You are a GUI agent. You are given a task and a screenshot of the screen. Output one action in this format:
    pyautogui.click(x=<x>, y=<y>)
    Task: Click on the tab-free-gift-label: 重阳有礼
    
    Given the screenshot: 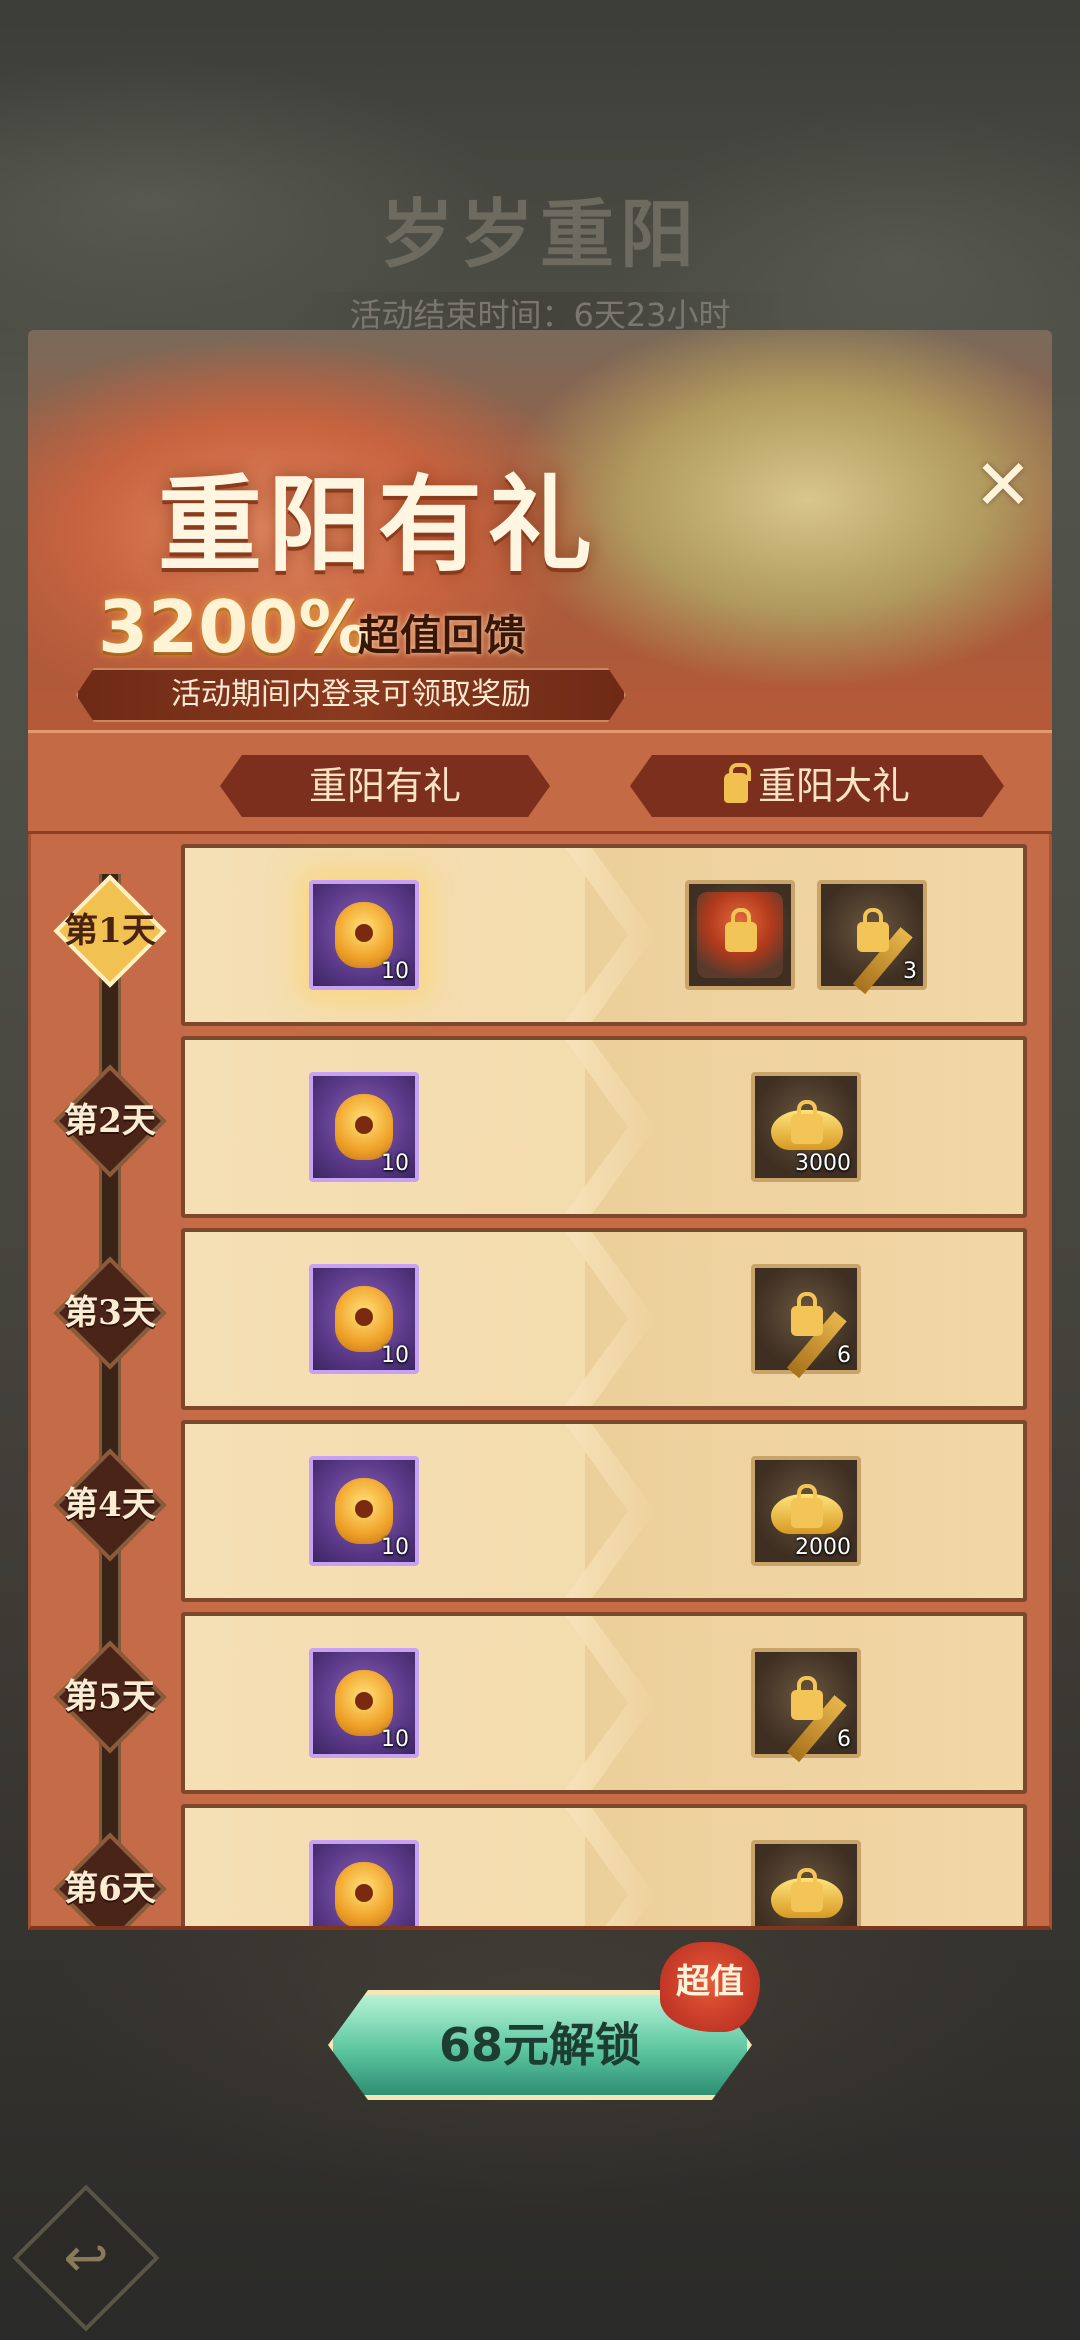 What is the action you would take?
    pyautogui.click(x=384, y=786)
    